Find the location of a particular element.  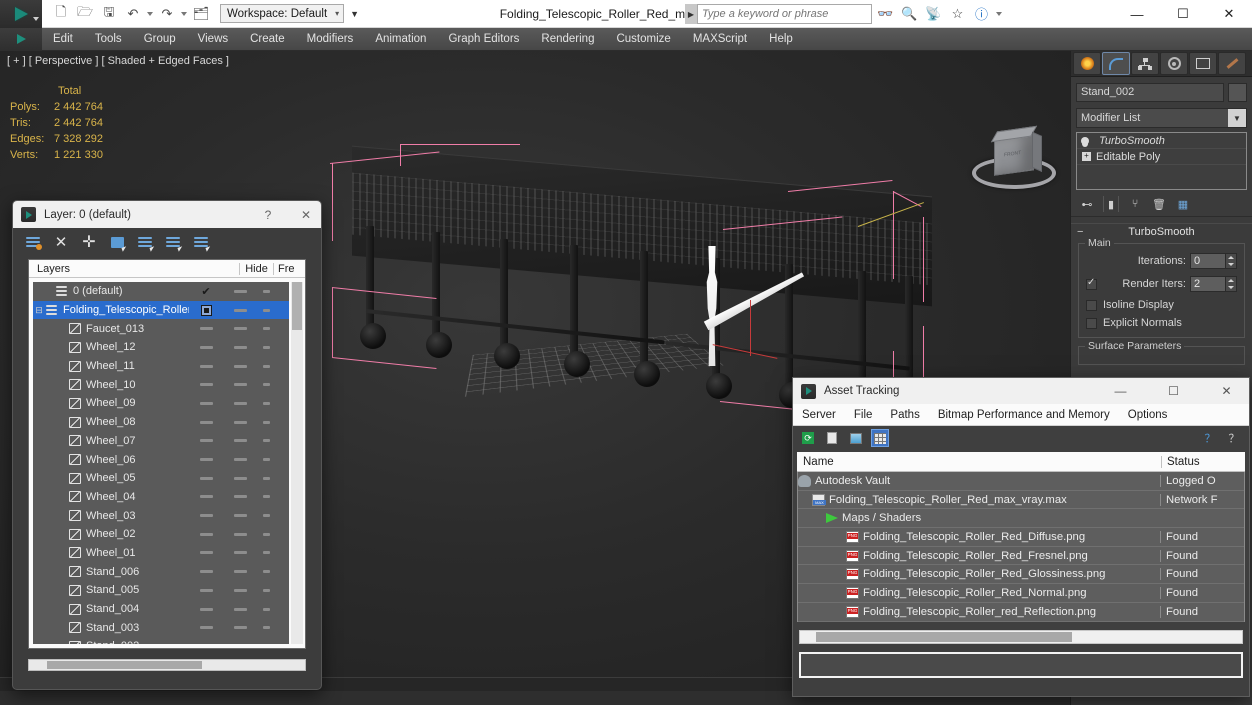

list-view-button is located at coordinates (832, 438).